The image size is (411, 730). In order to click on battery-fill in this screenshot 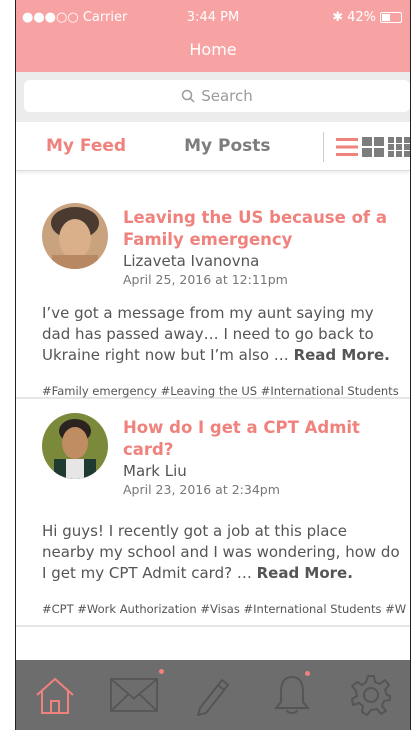, I will do `click(386, 17)`.